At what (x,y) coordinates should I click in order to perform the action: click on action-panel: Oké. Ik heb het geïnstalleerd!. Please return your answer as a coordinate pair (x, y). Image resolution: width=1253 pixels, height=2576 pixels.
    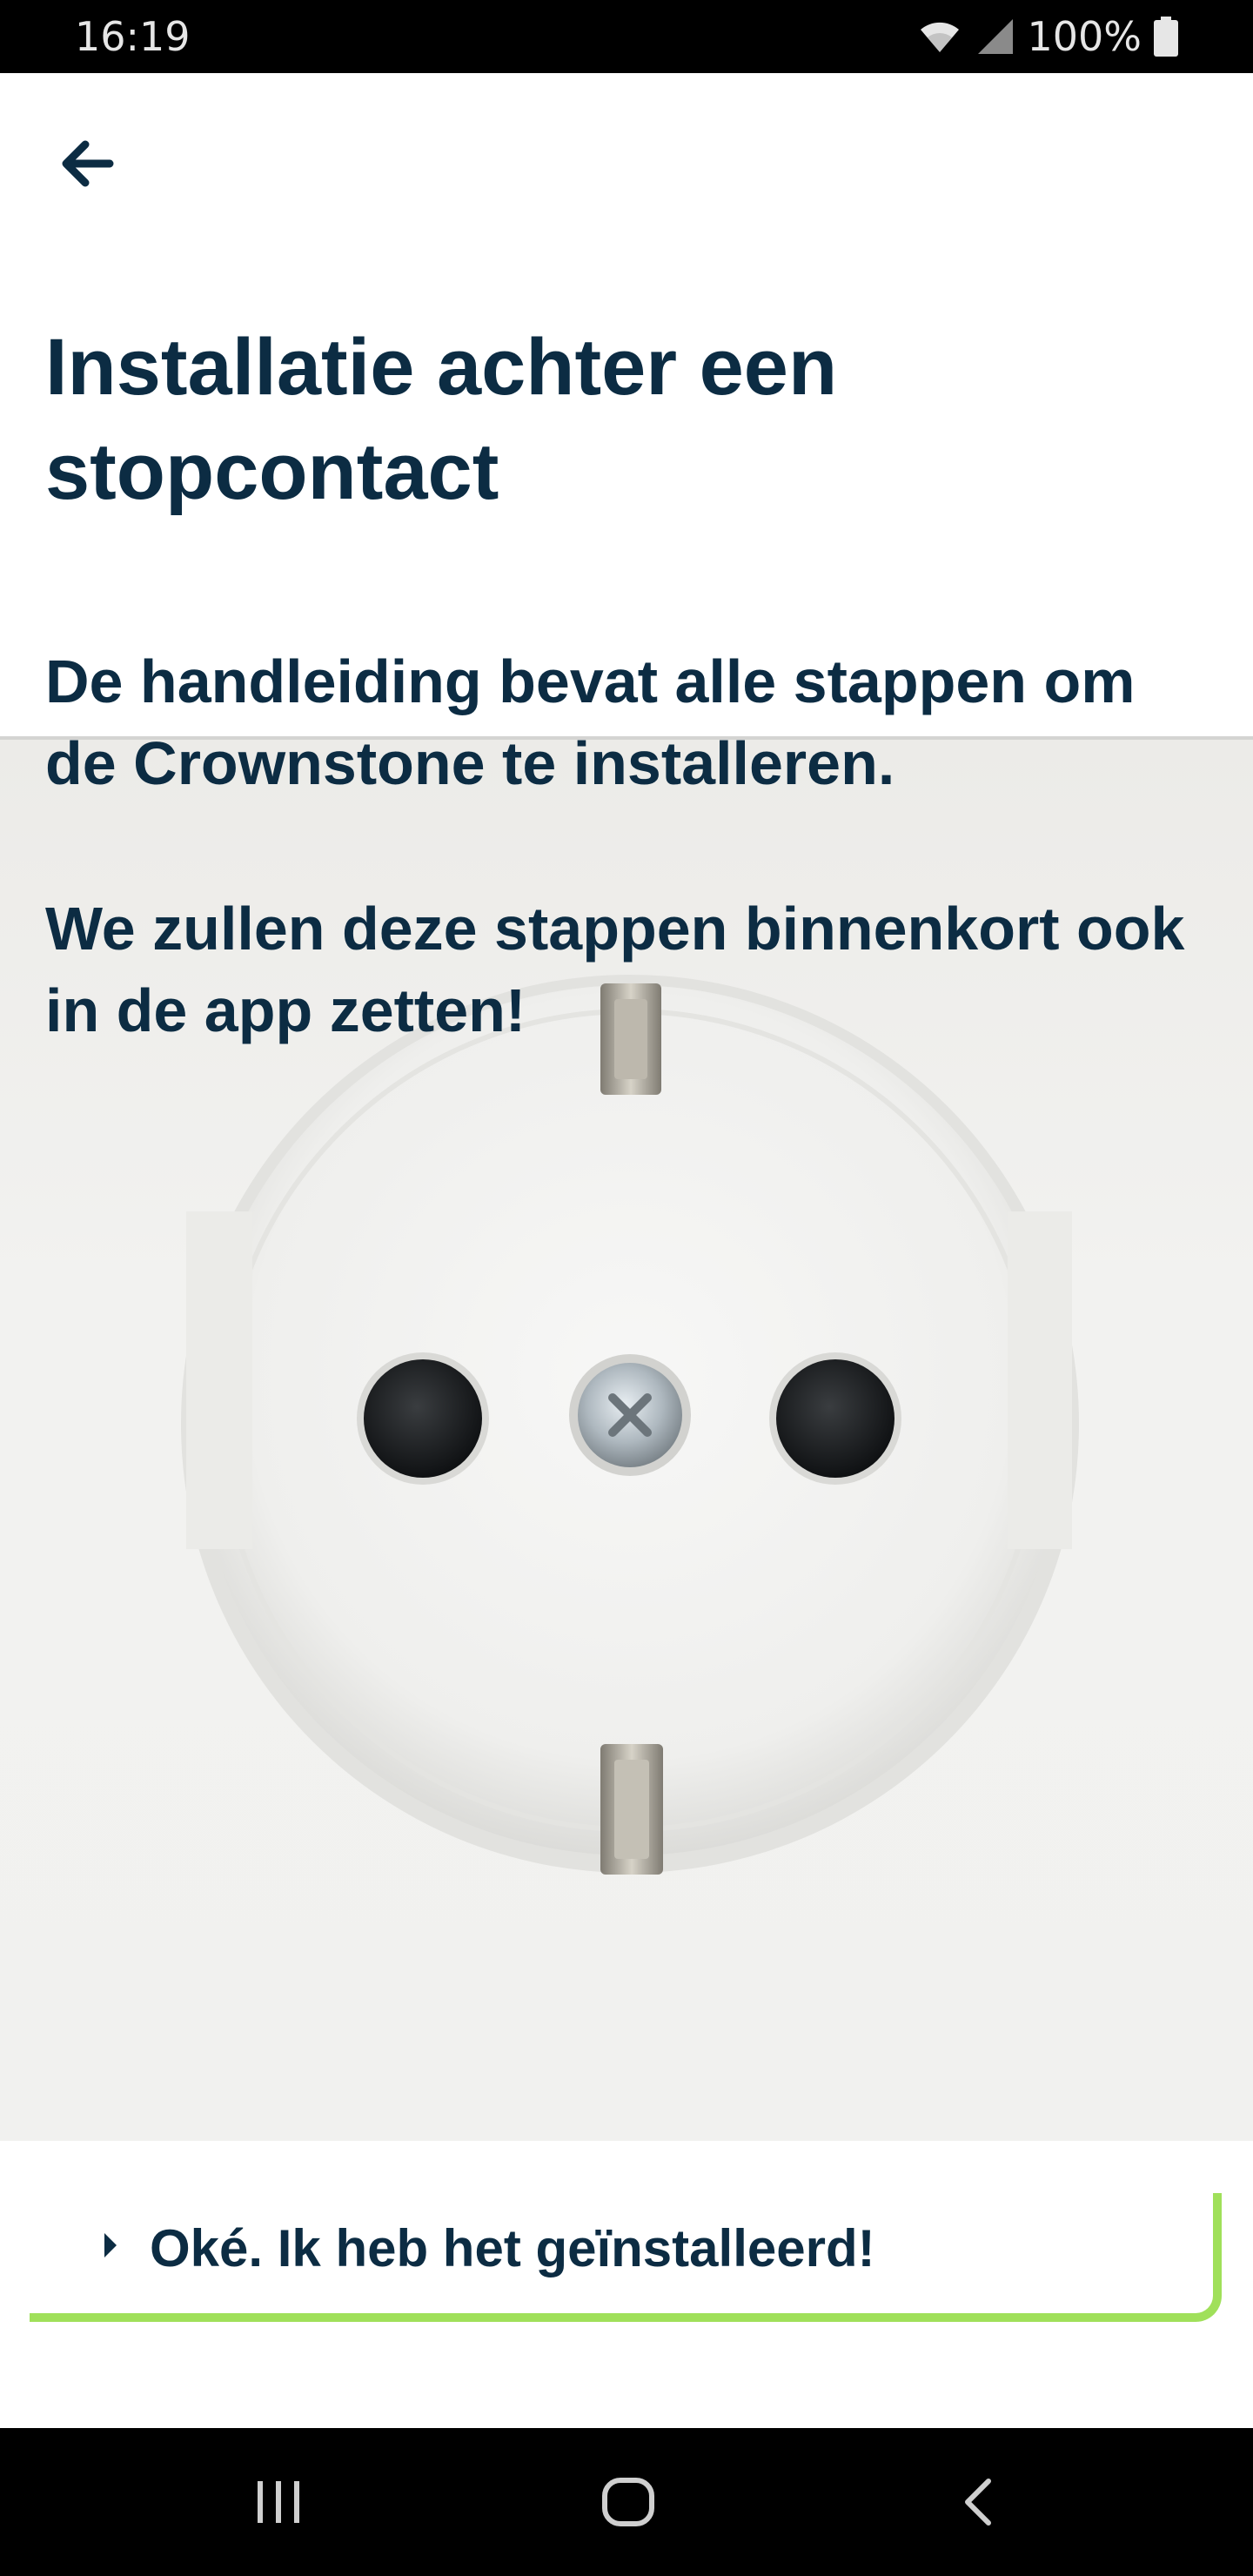
    Looking at the image, I should click on (626, 2284).